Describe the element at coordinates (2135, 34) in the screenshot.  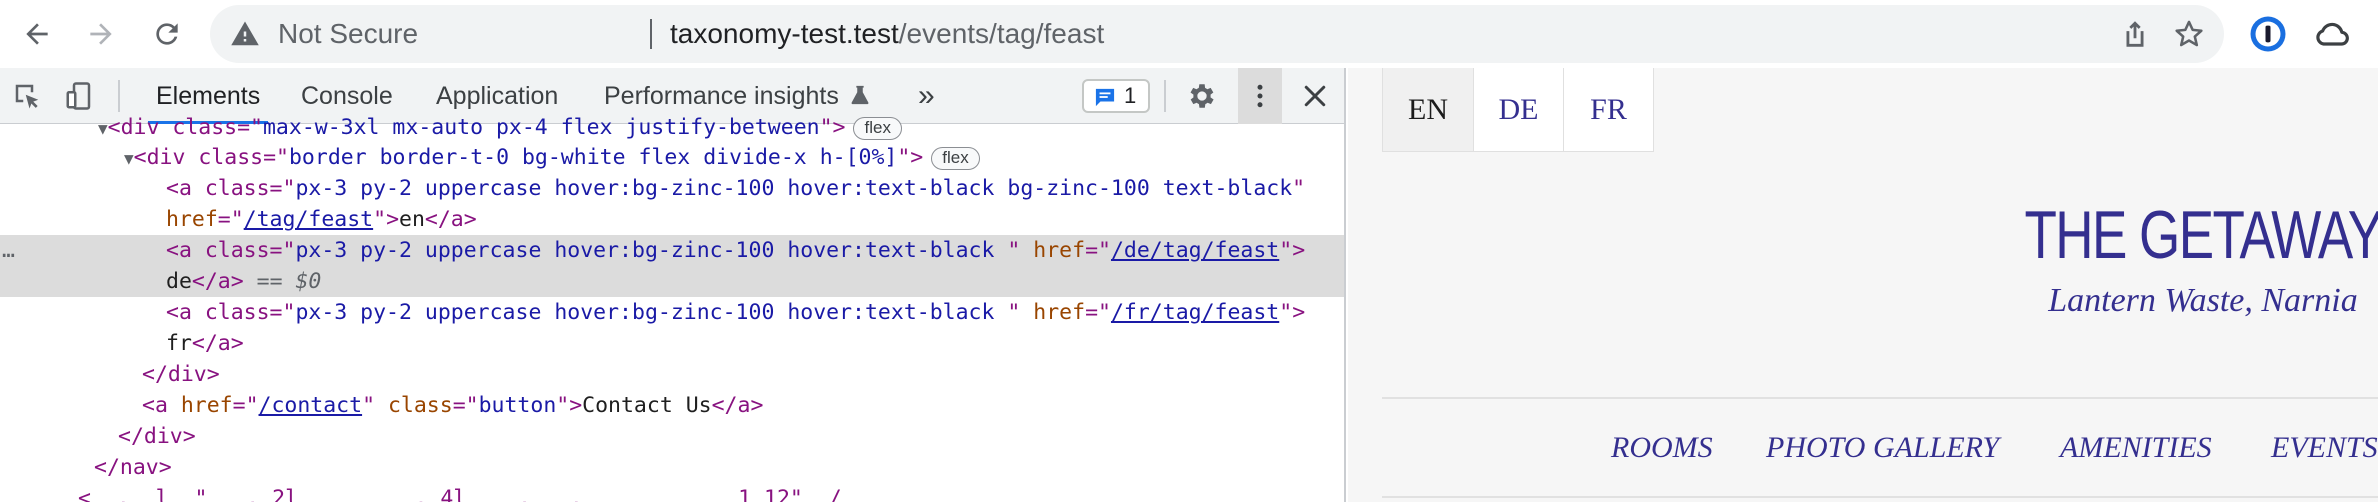
I see `share-icon` at that location.